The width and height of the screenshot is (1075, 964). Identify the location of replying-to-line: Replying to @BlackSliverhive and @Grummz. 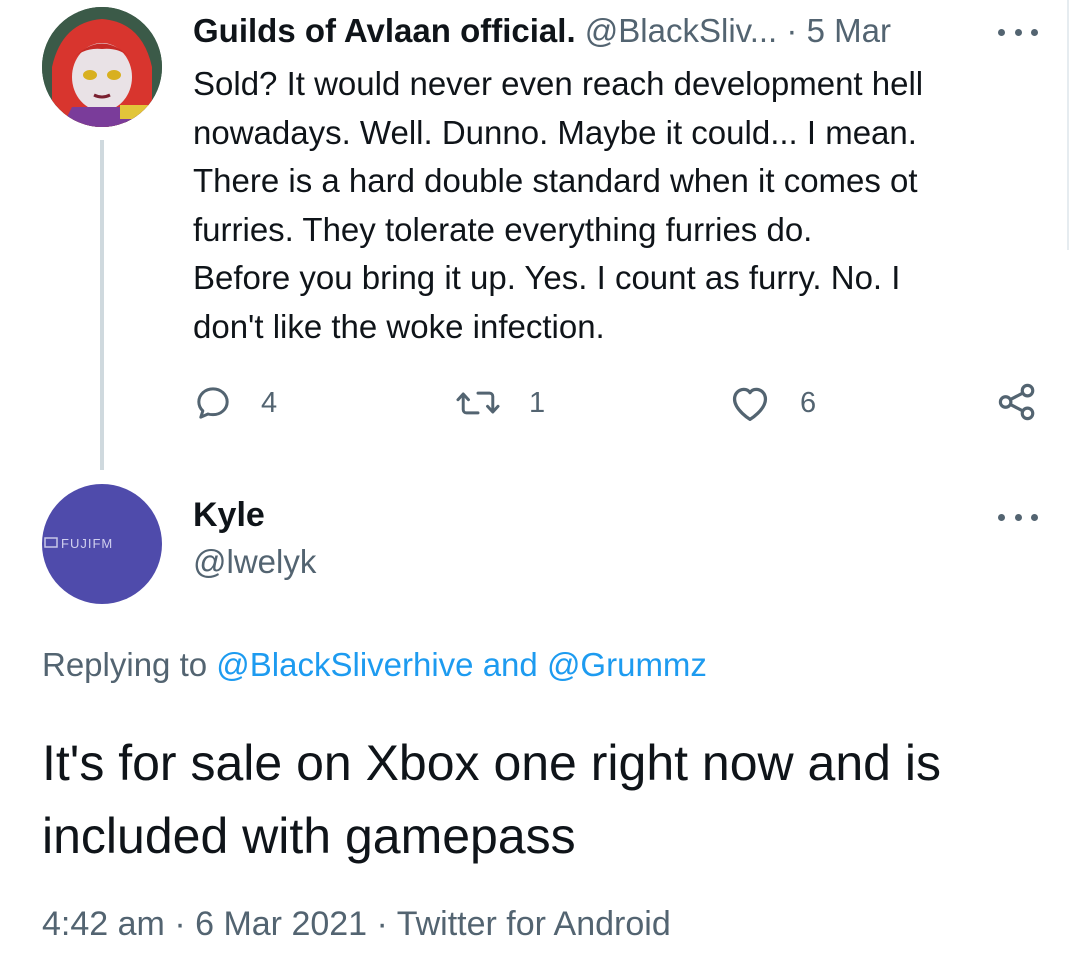
(374, 665).